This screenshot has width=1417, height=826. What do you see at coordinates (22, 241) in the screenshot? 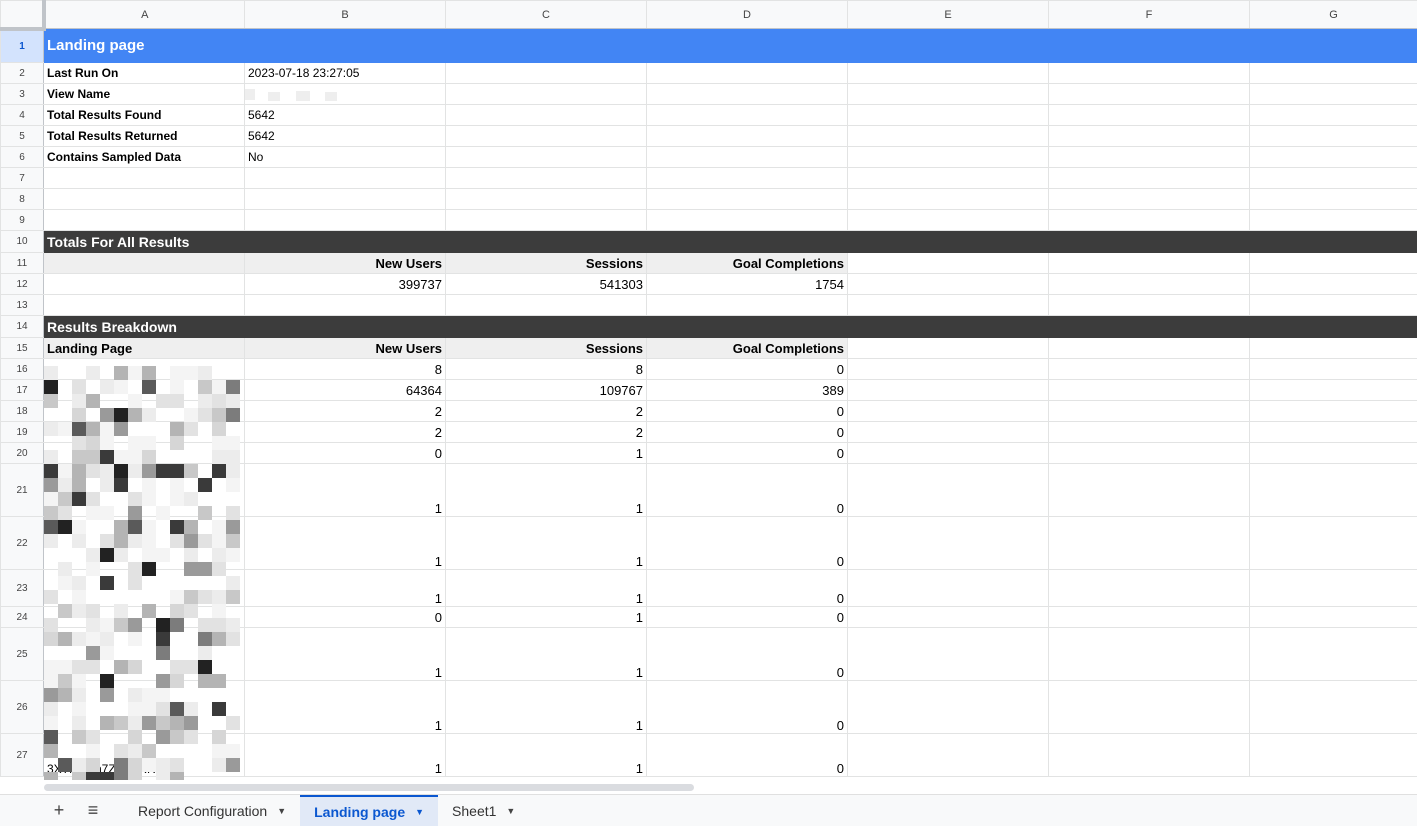
I see `row-header: 10` at bounding box center [22, 241].